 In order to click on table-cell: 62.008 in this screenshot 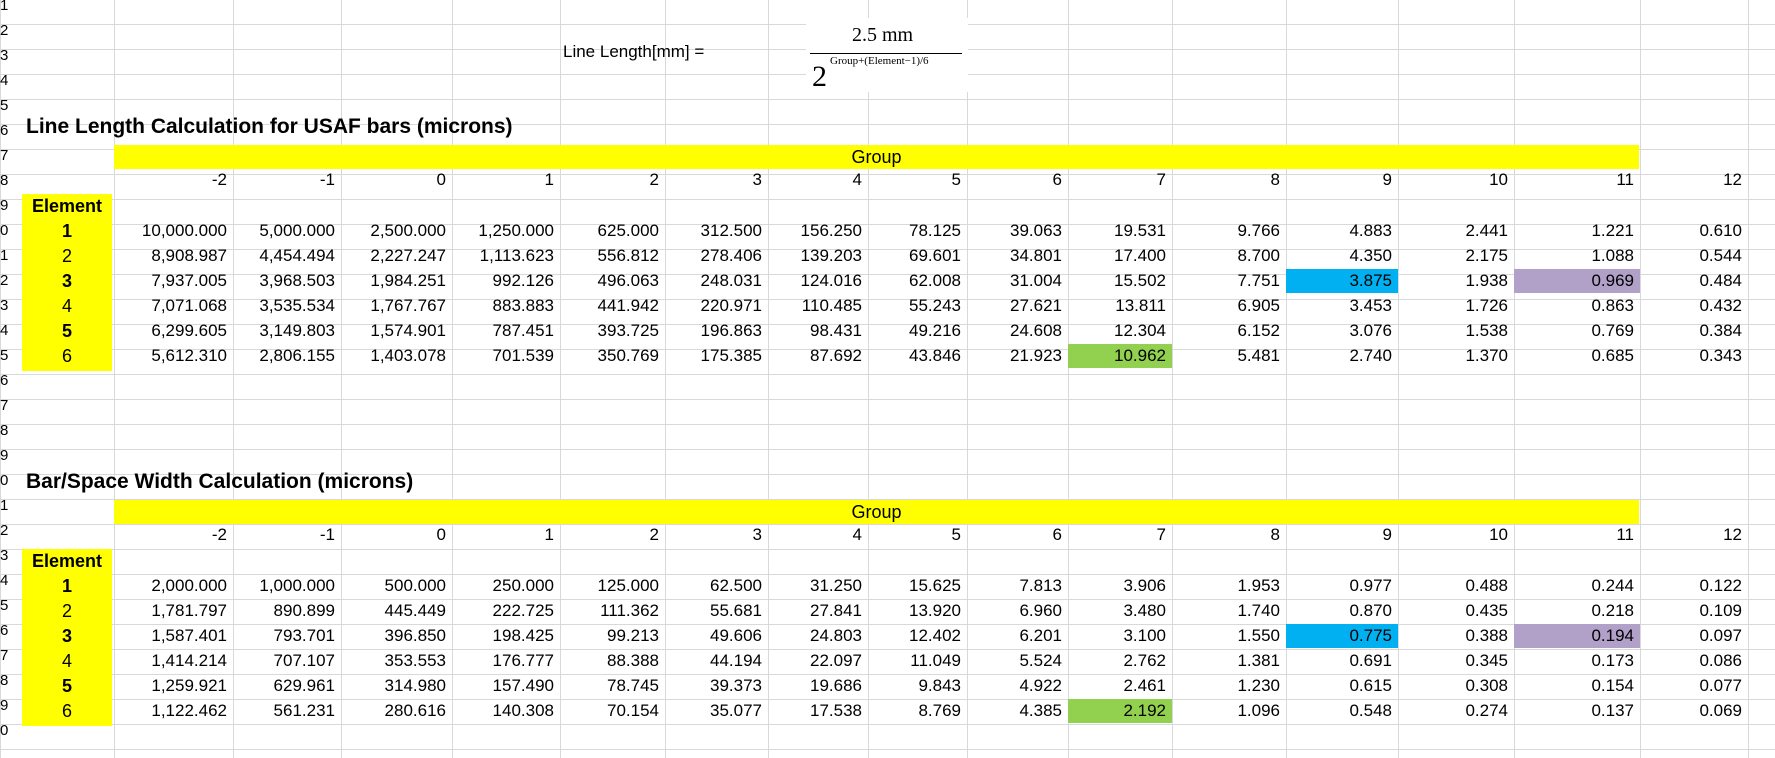, I will do `click(917, 281)`.